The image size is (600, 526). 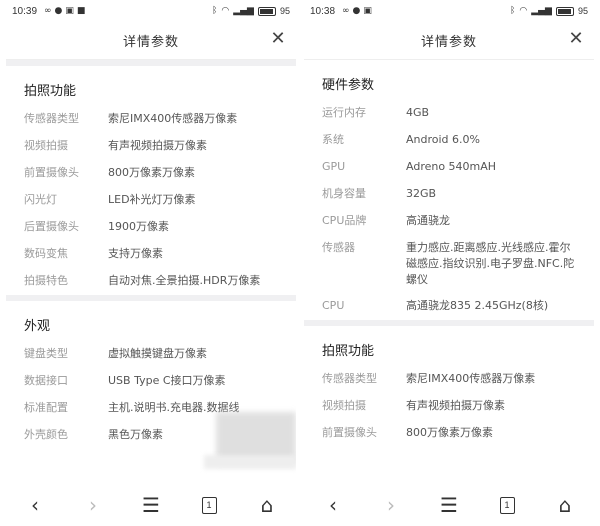 I want to click on bluetooth-icon: ᛒ, so click(x=214, y=11).